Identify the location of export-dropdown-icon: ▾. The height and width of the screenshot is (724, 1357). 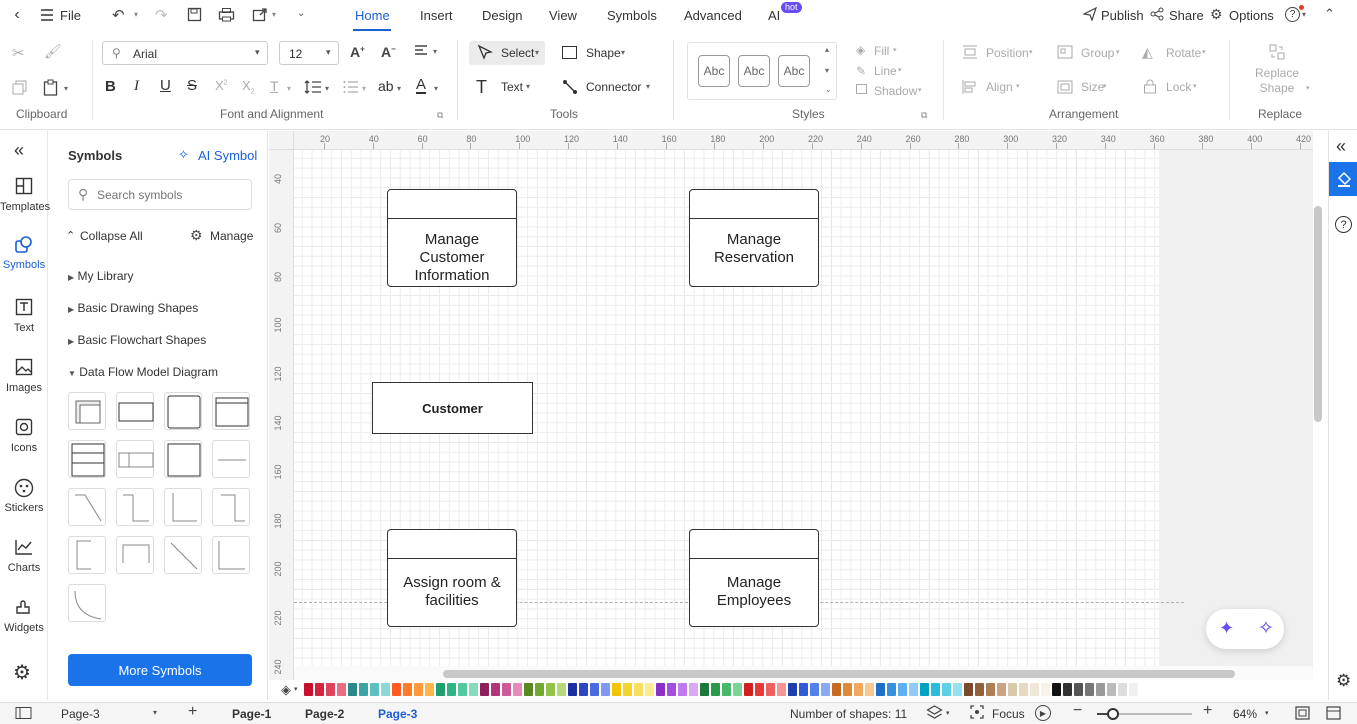
(274, 14).